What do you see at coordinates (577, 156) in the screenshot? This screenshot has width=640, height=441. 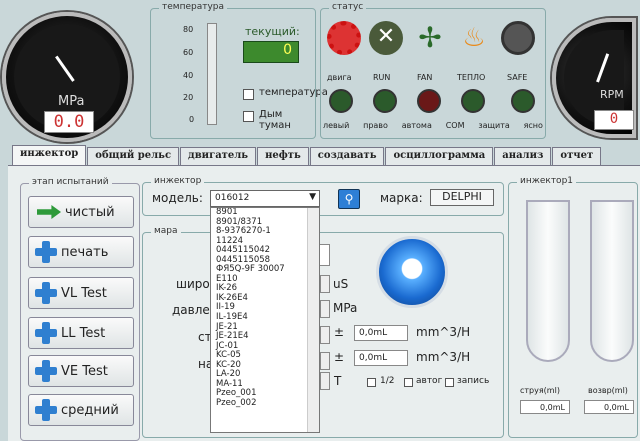 I see `tab-report: отчет` at bounding box center [577, 156].